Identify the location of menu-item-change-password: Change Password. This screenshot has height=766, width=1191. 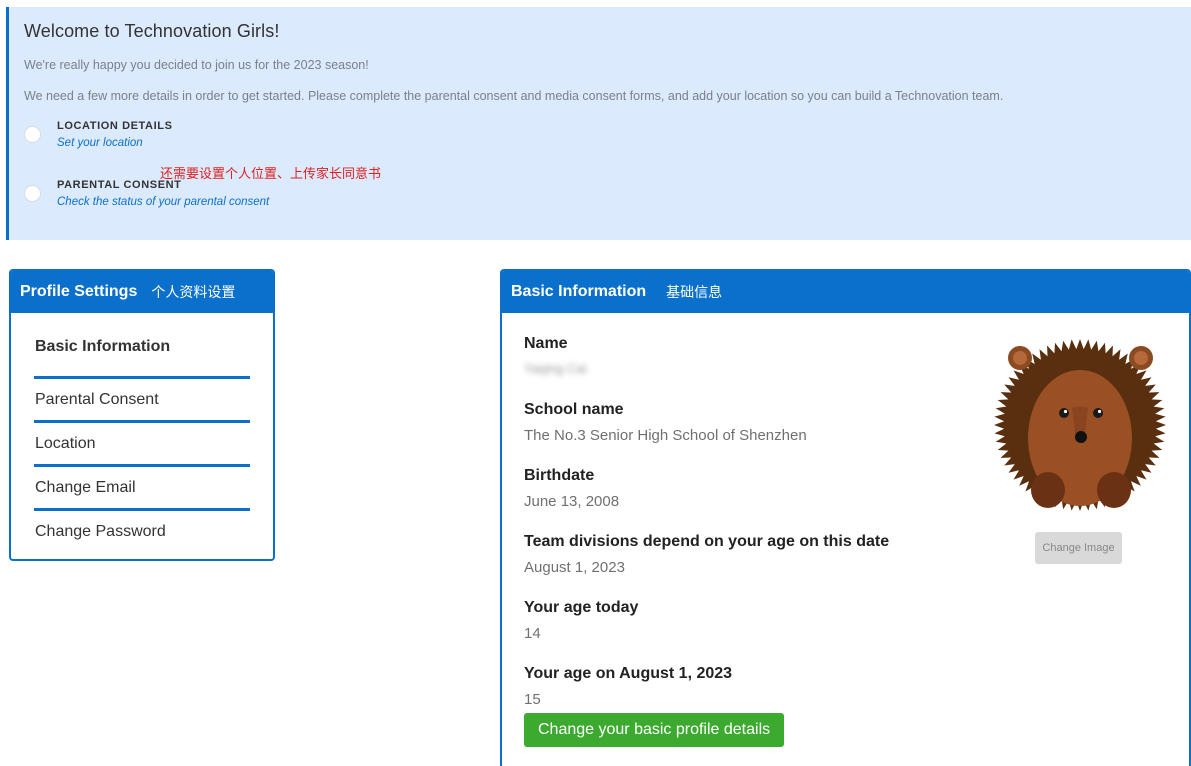
(142, 533).